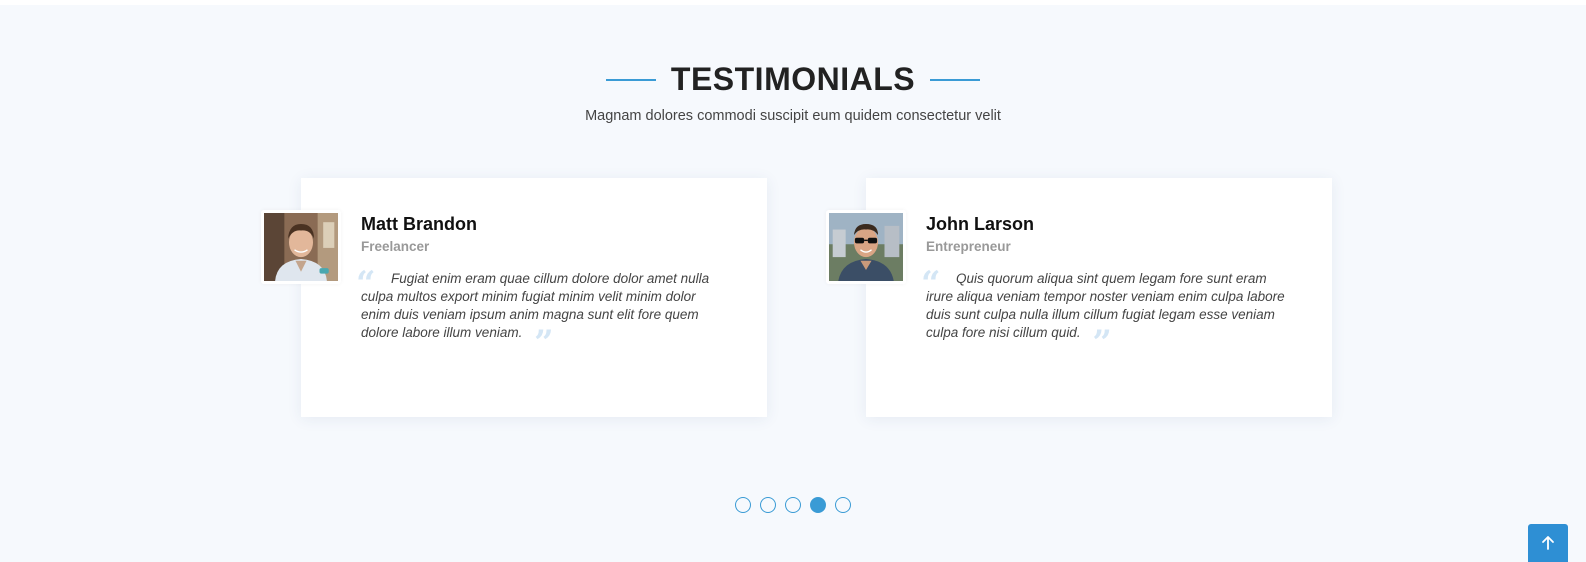 The width and height of the screenshot is (1586, 562). Describe the element at coordinates (630, 79) in the screenshot. I see `title-divider-left` at that location.